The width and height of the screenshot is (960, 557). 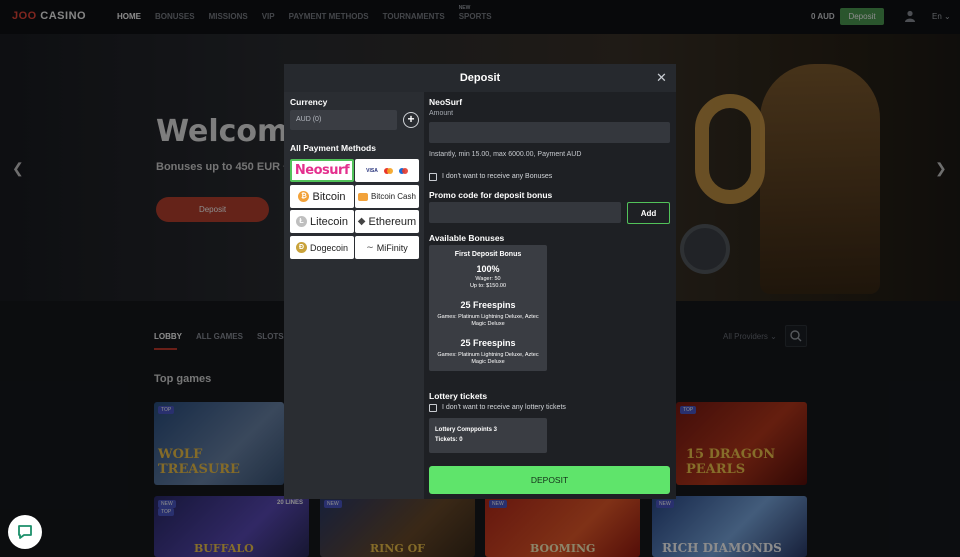 I want to click on method-bitcoin-cash: Bitcoin Cash, so click(x=387, y=196).